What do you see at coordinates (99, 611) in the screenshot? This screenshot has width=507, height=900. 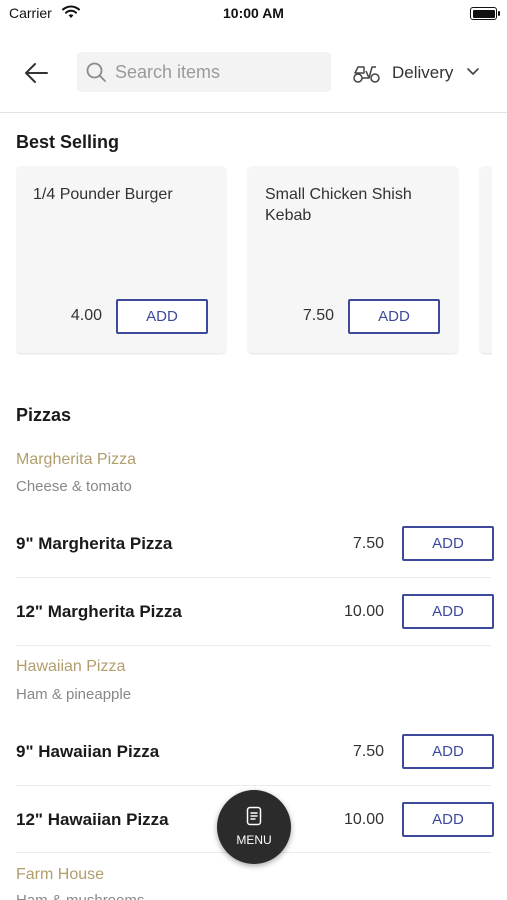 I see `menu-item-name: 12" Margherita Pizza` at bounding box center [99, 611].